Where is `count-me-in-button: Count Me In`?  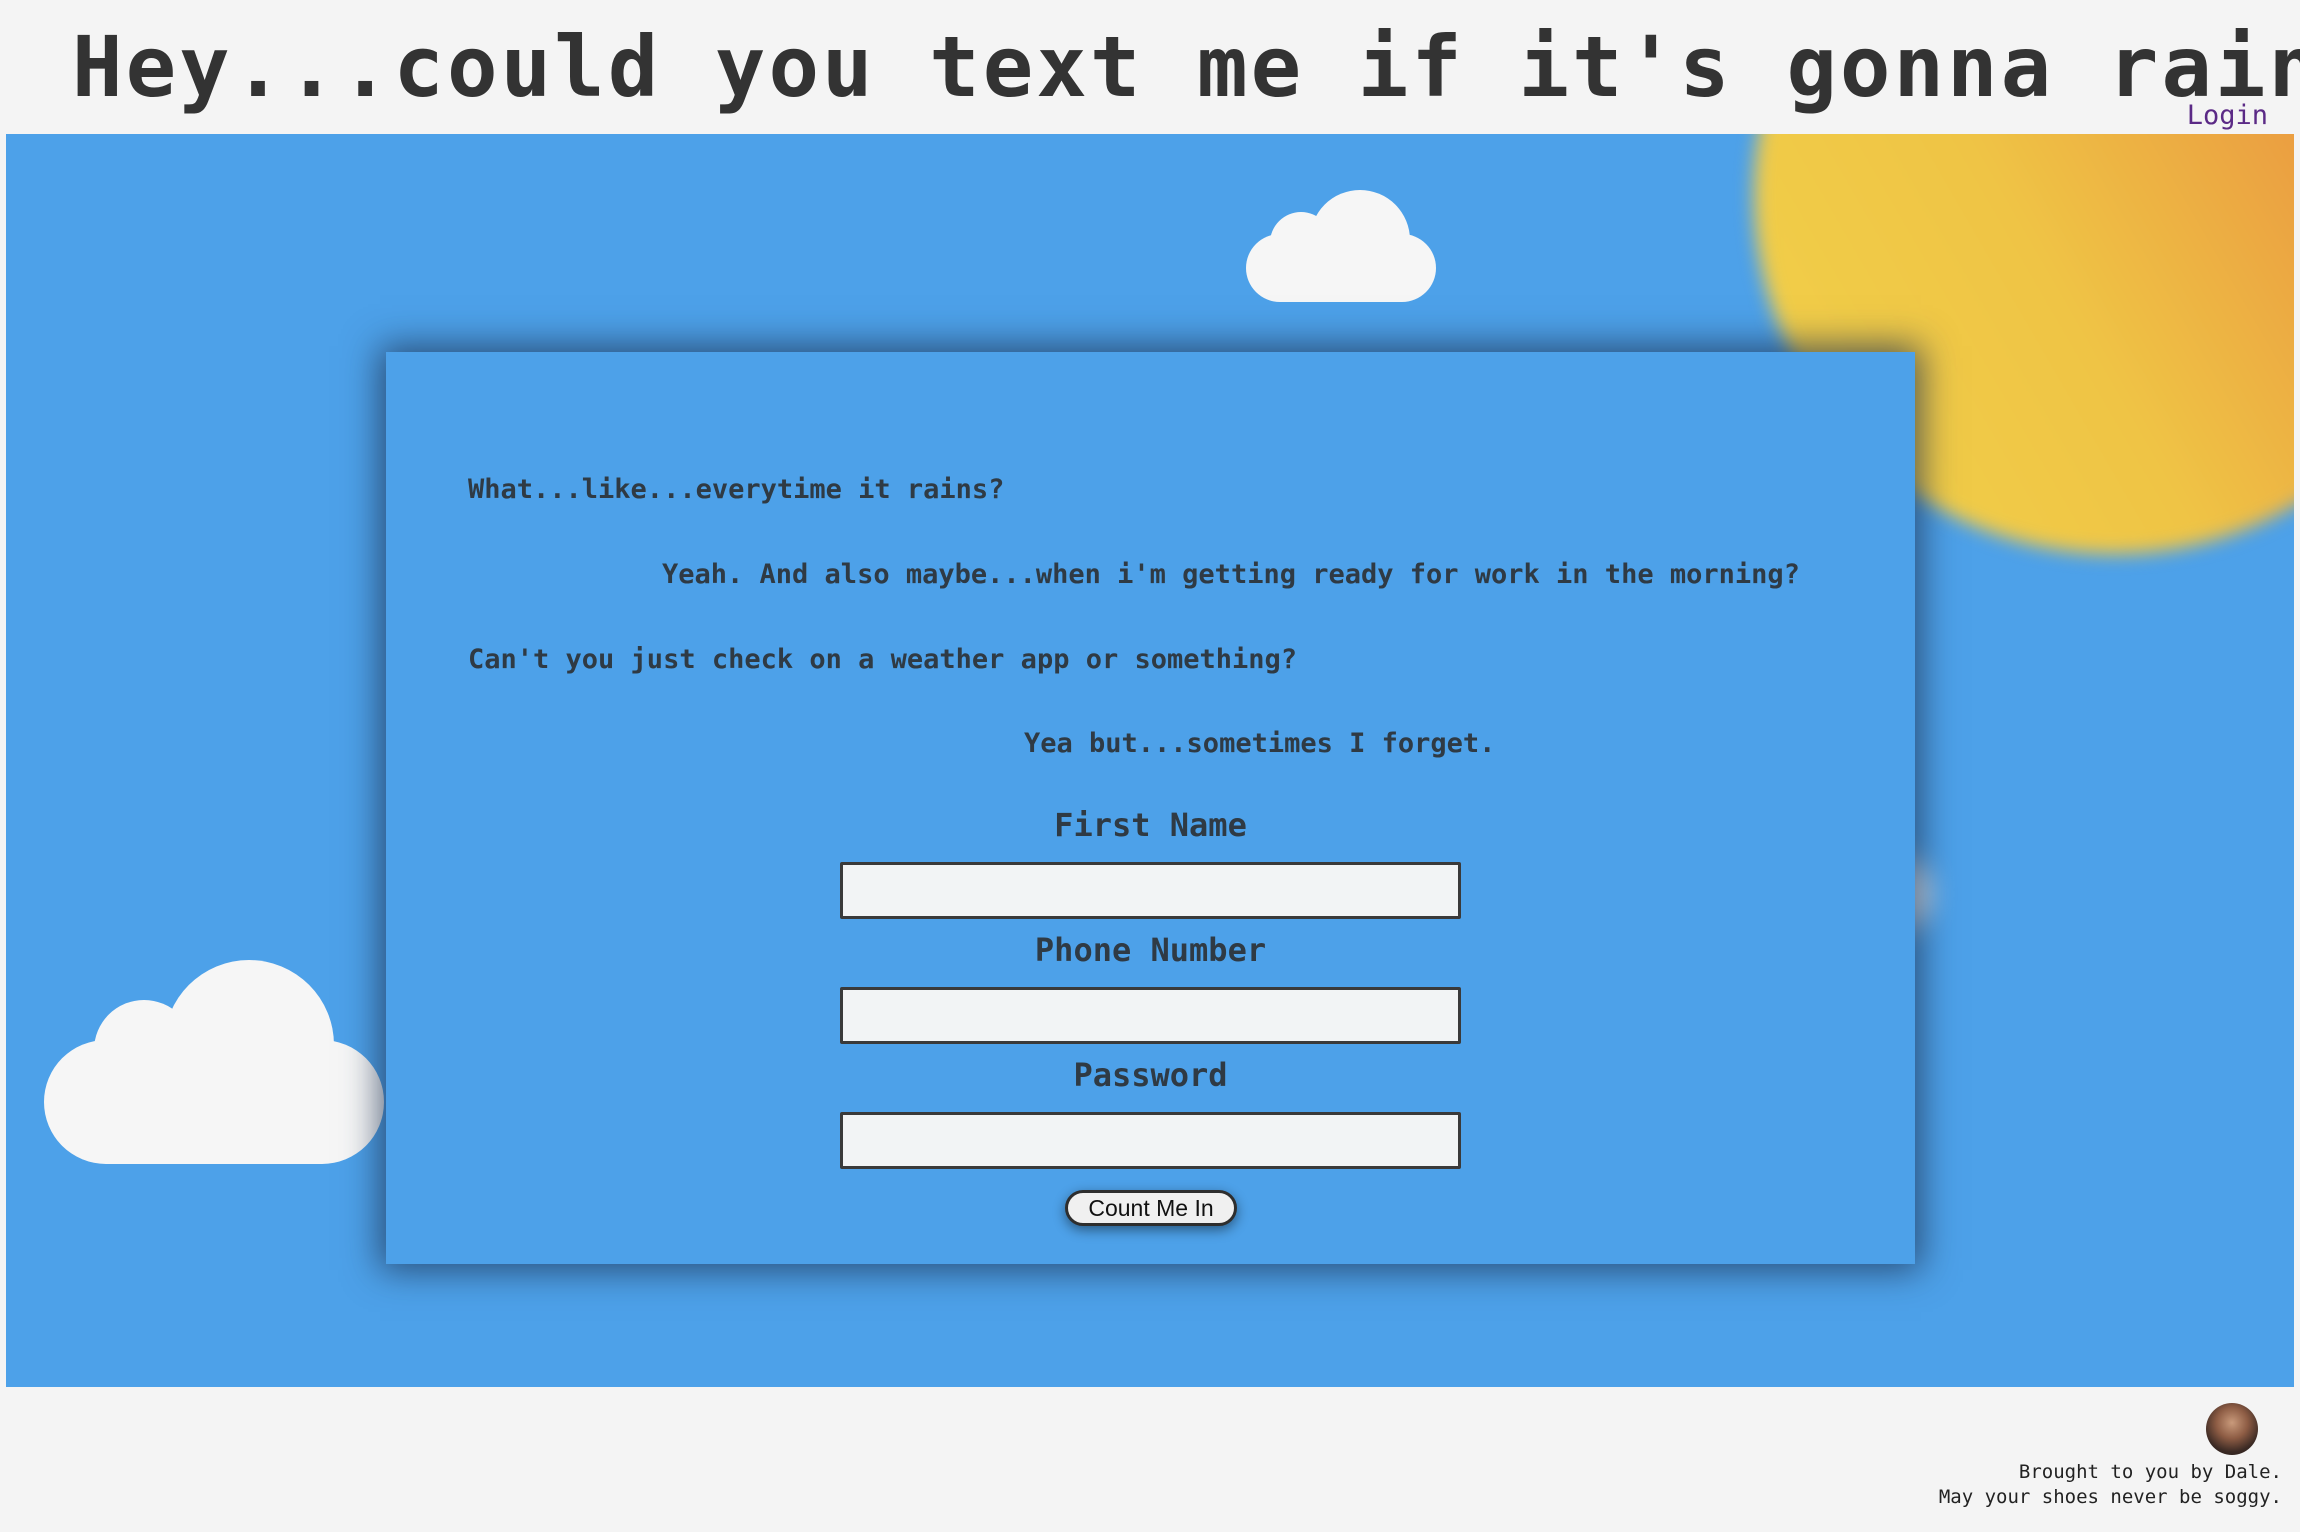
count-me-in-button: Count Me In is located at coordinates (1151, 1208).